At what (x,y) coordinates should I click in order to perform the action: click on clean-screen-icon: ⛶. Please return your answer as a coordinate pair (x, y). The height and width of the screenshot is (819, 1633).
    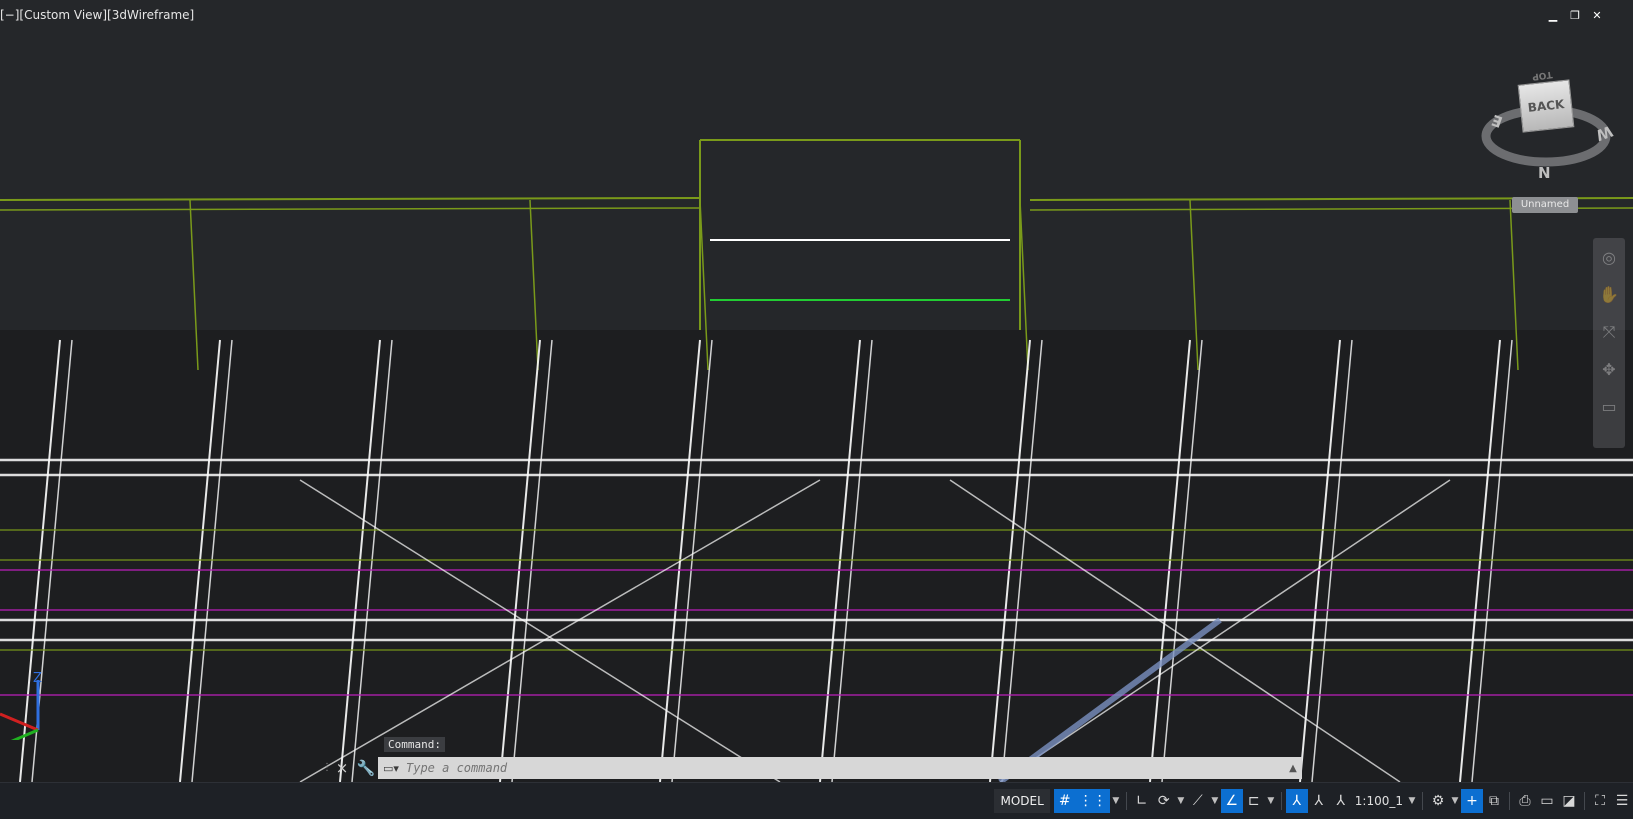
    Looking at the image, I should click on (1600, 801).